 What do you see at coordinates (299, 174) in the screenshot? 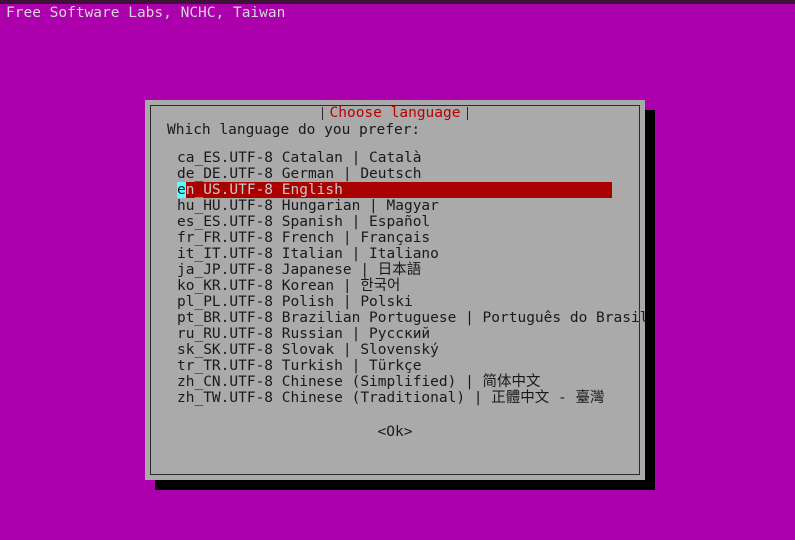
I see `language-list-item-text: de_DE.UTF-8 German | Deutsch` at bounding box center [299, 174].